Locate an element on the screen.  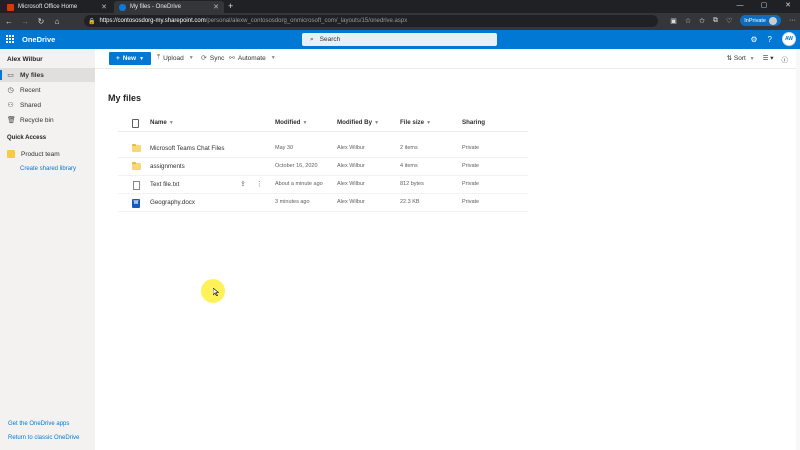
info-icon: ⓘ is located at coordinates (785, 59).